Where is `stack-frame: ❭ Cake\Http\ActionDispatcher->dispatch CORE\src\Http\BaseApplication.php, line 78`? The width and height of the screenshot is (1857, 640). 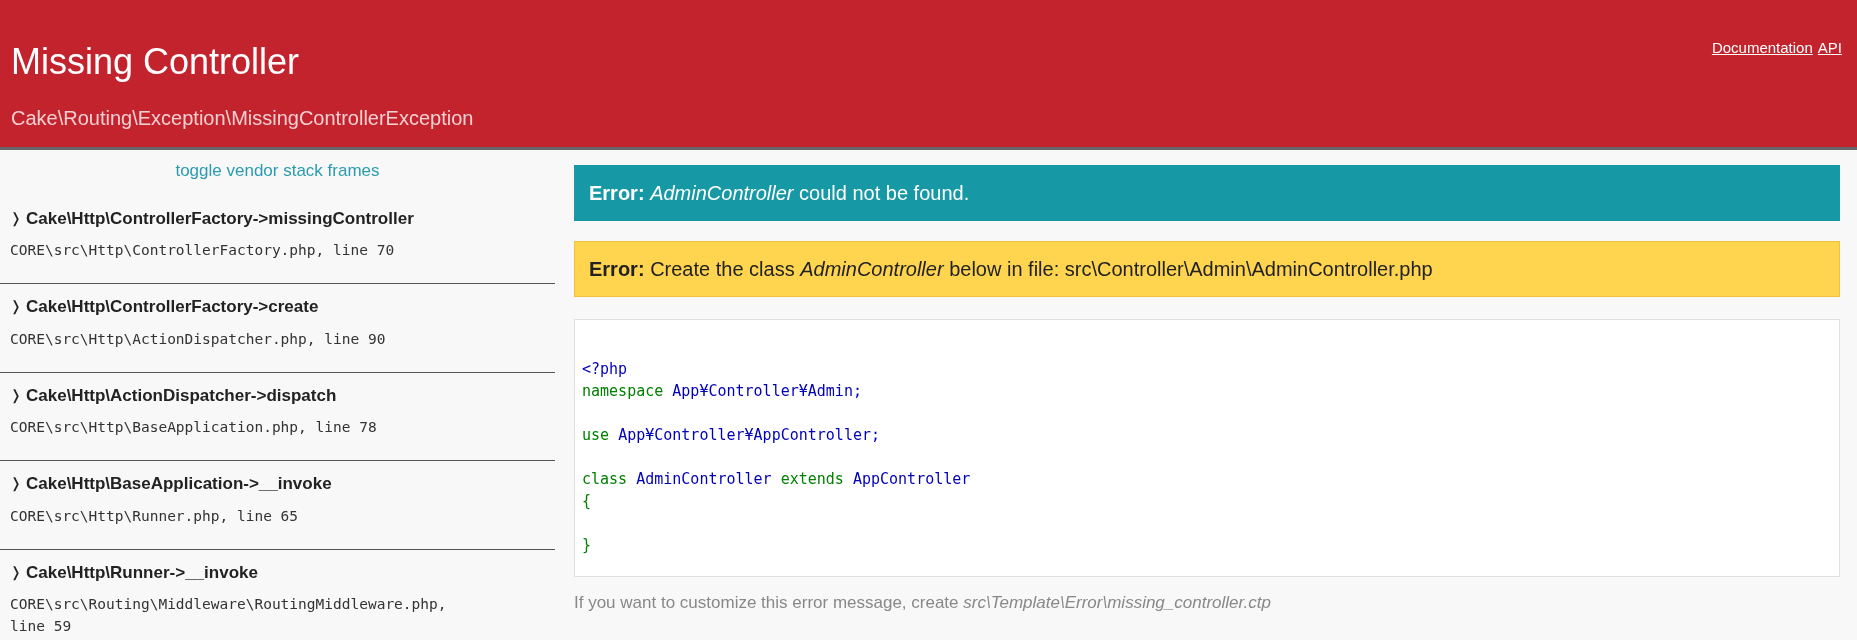
stack-frame: ❭ Cake\Http\ActionDispatcher->dispatch CORE\src\Http\BaseApplication.php, line 78 is located at coordinates (277, 416).